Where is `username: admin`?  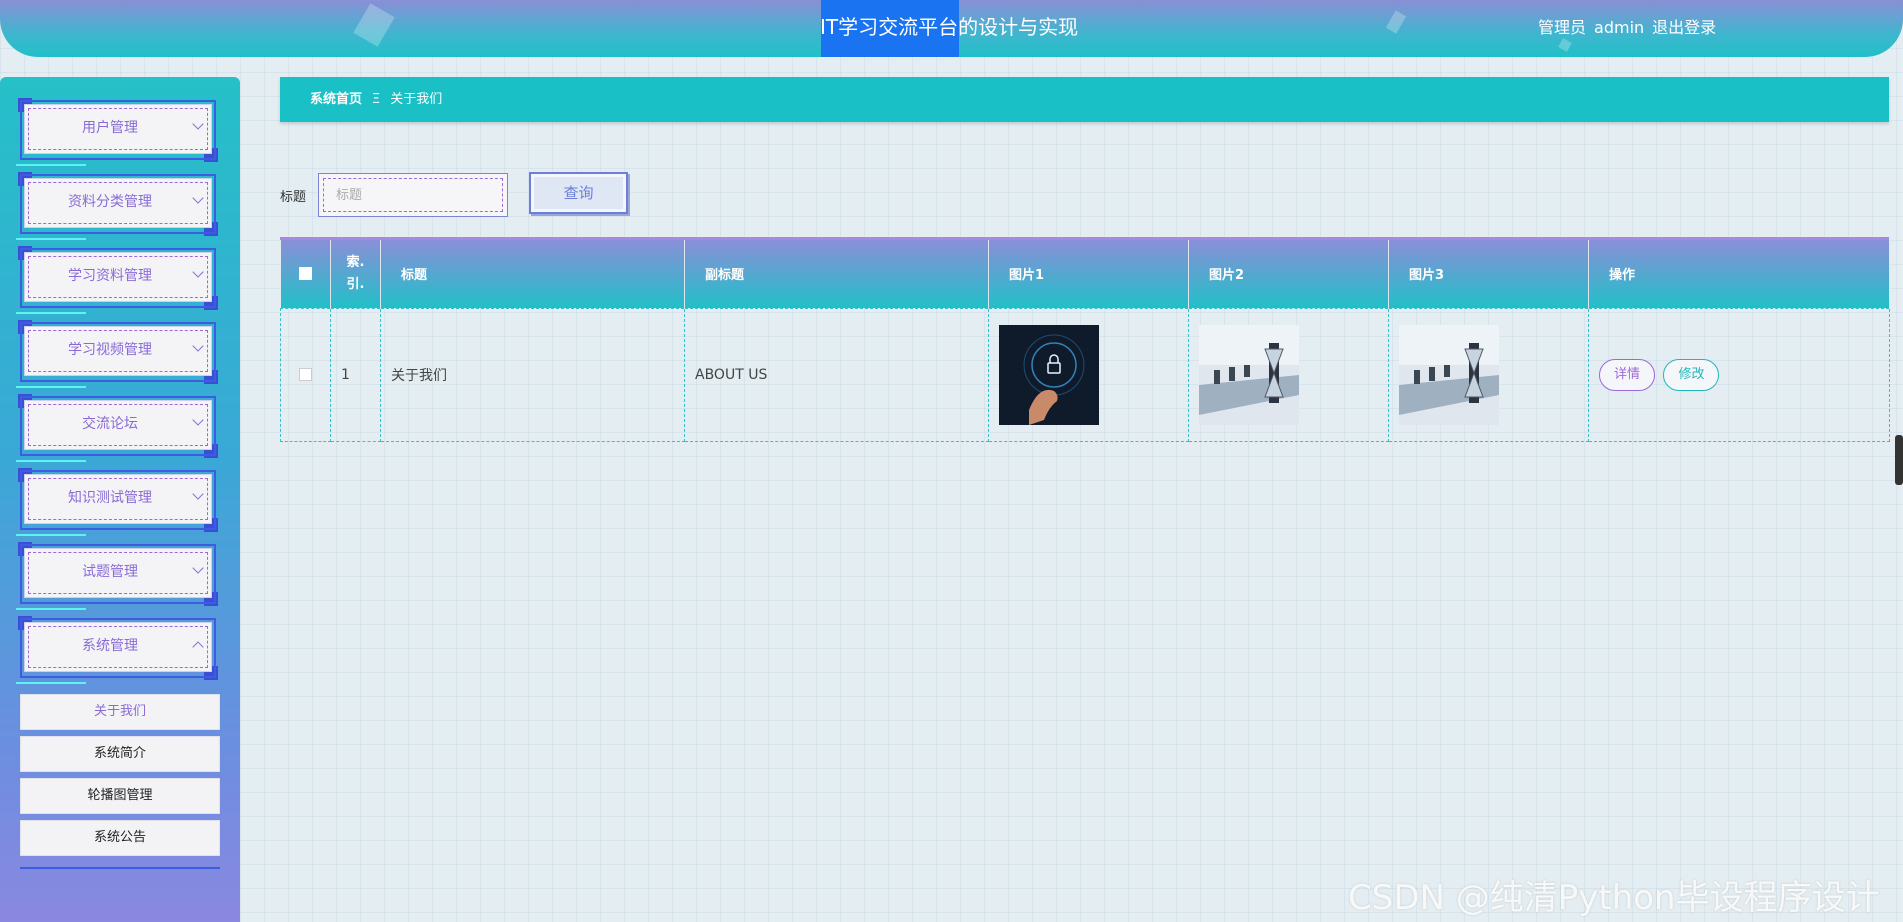 username: admin is located at coordinates (1619, 27).